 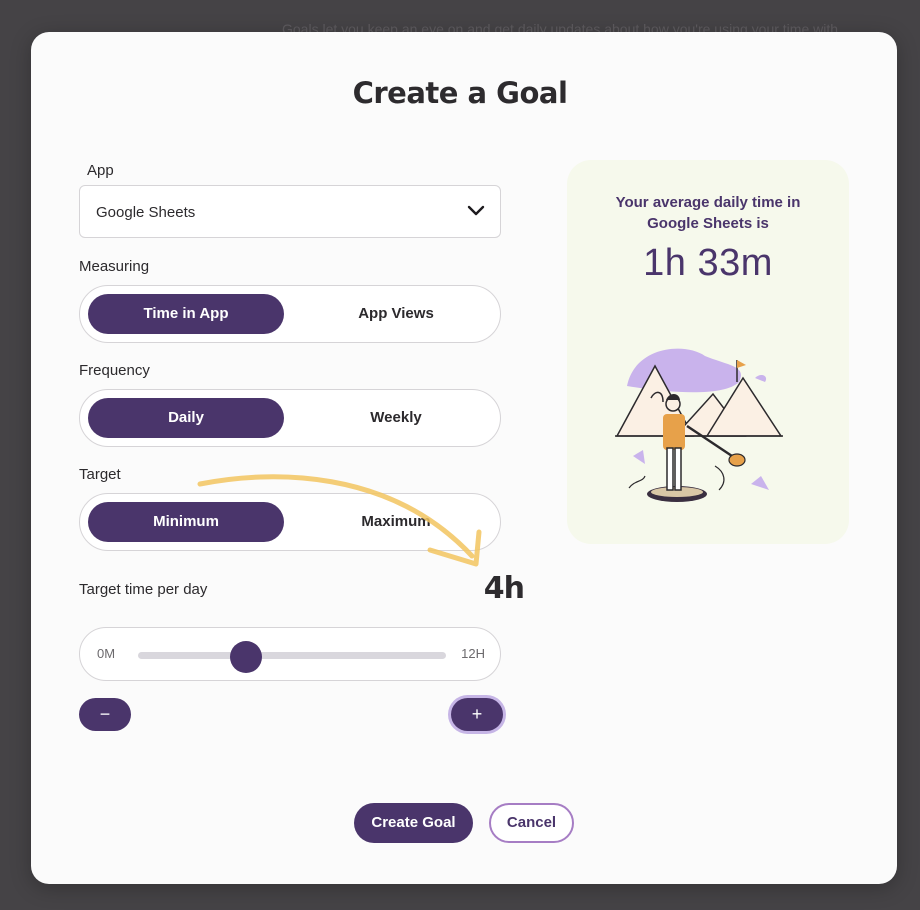 I want to click on frequency-label: Frequency, so click(x=114, y=370).